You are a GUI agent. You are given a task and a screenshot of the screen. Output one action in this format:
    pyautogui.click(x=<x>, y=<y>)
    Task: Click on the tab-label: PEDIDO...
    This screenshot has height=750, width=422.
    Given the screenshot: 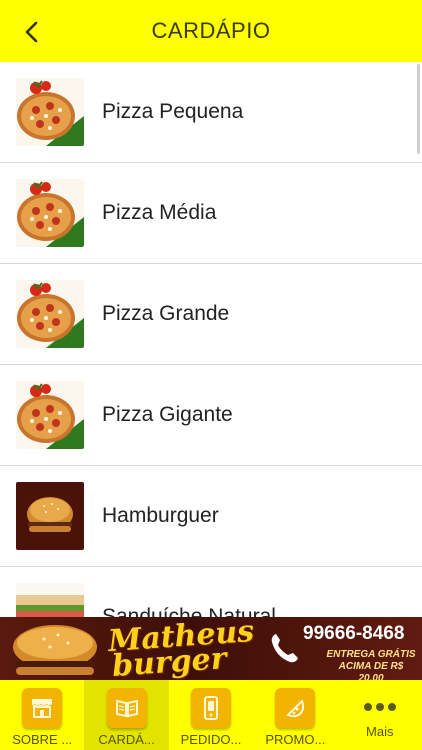 What is the action you would take?
    pyautogui.click(x=211, y=739)
    